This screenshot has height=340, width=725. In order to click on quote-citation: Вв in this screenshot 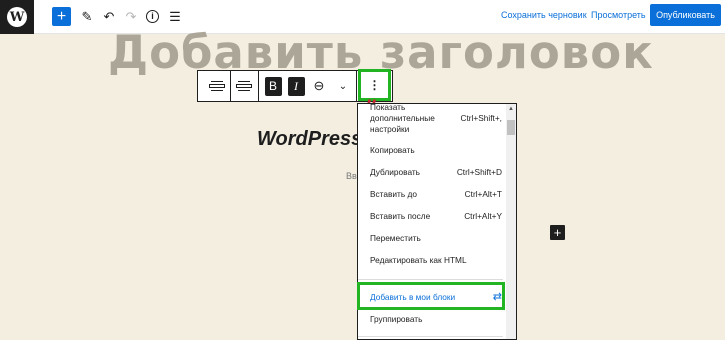, I will do `click(351, 176)`.